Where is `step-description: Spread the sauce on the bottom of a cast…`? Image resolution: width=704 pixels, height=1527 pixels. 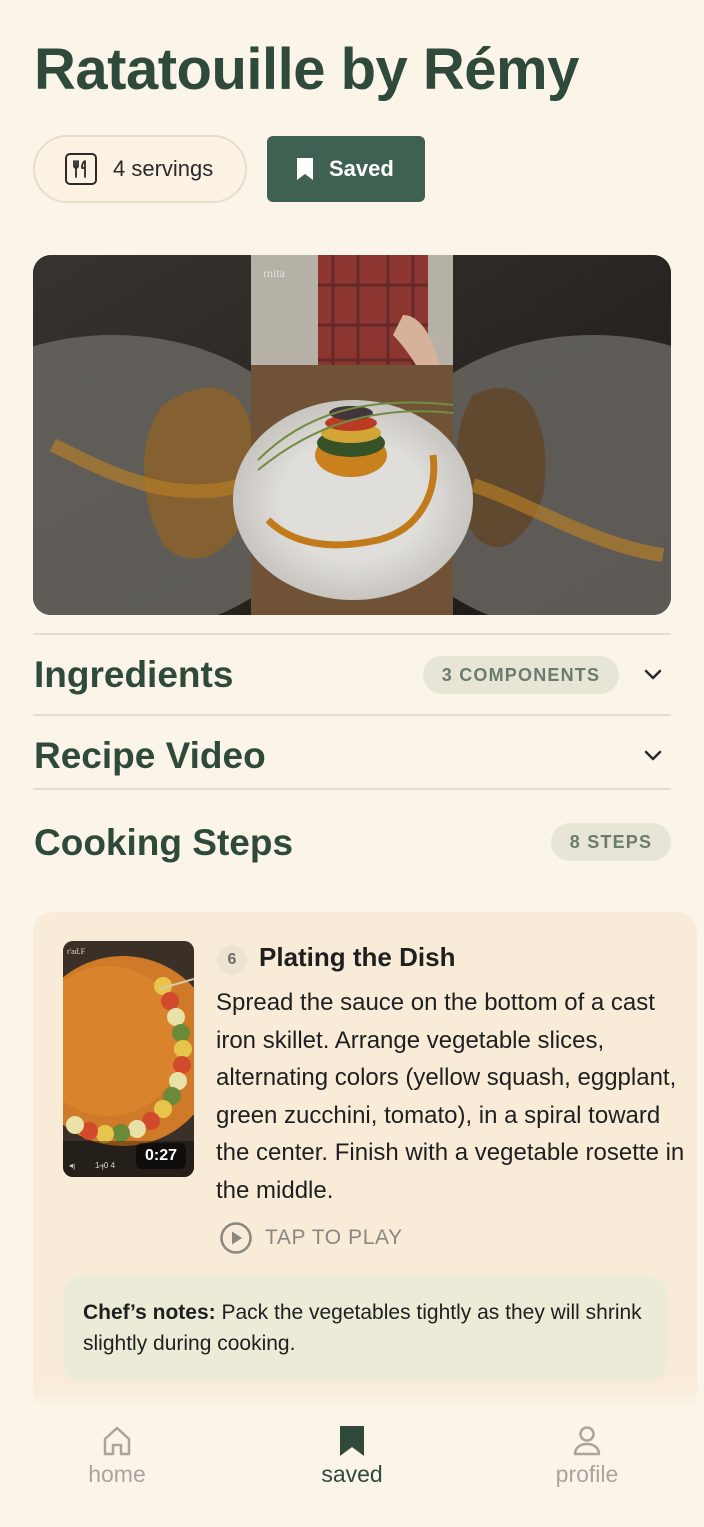 step-description: Spread the sauce on the bottom of a cast… is located at coordinates (450, 1096).